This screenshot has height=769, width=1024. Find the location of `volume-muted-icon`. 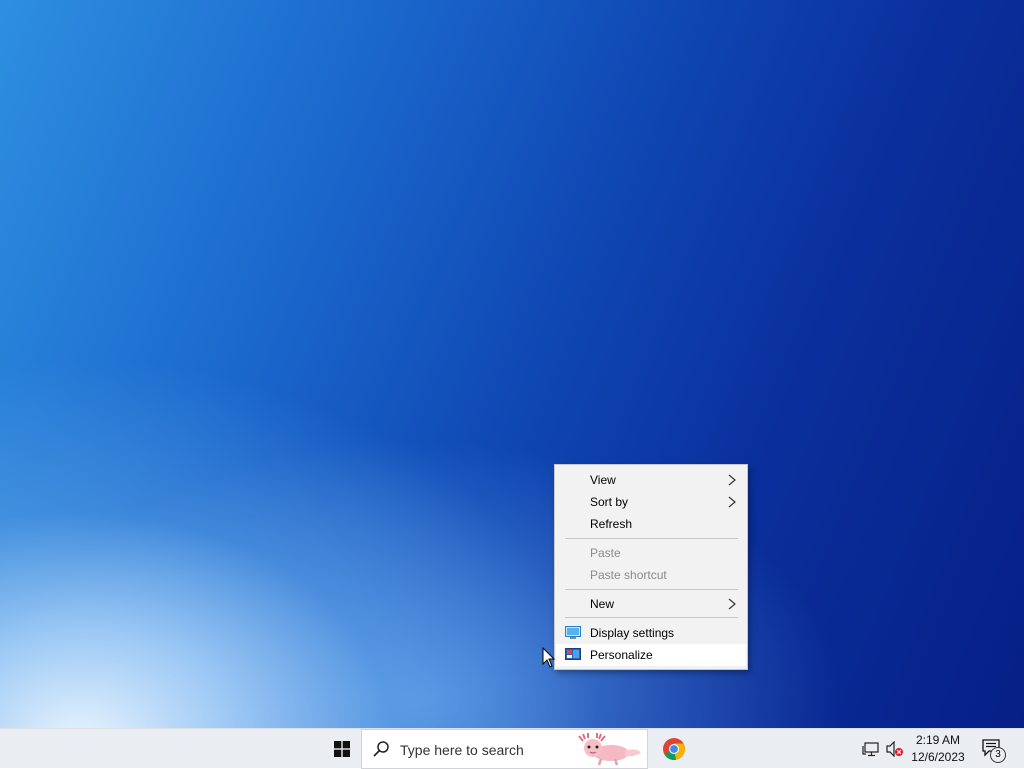

volume-muted-icon is located at coordinates (895, 749).